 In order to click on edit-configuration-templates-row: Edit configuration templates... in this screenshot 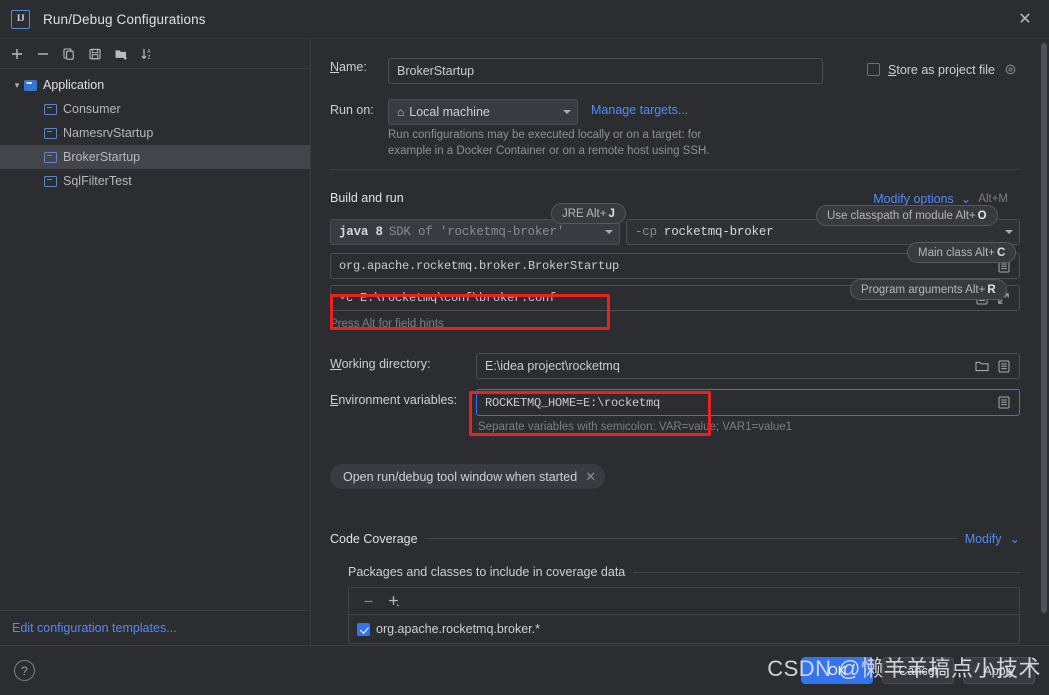, I will do `click(155, 627)`.